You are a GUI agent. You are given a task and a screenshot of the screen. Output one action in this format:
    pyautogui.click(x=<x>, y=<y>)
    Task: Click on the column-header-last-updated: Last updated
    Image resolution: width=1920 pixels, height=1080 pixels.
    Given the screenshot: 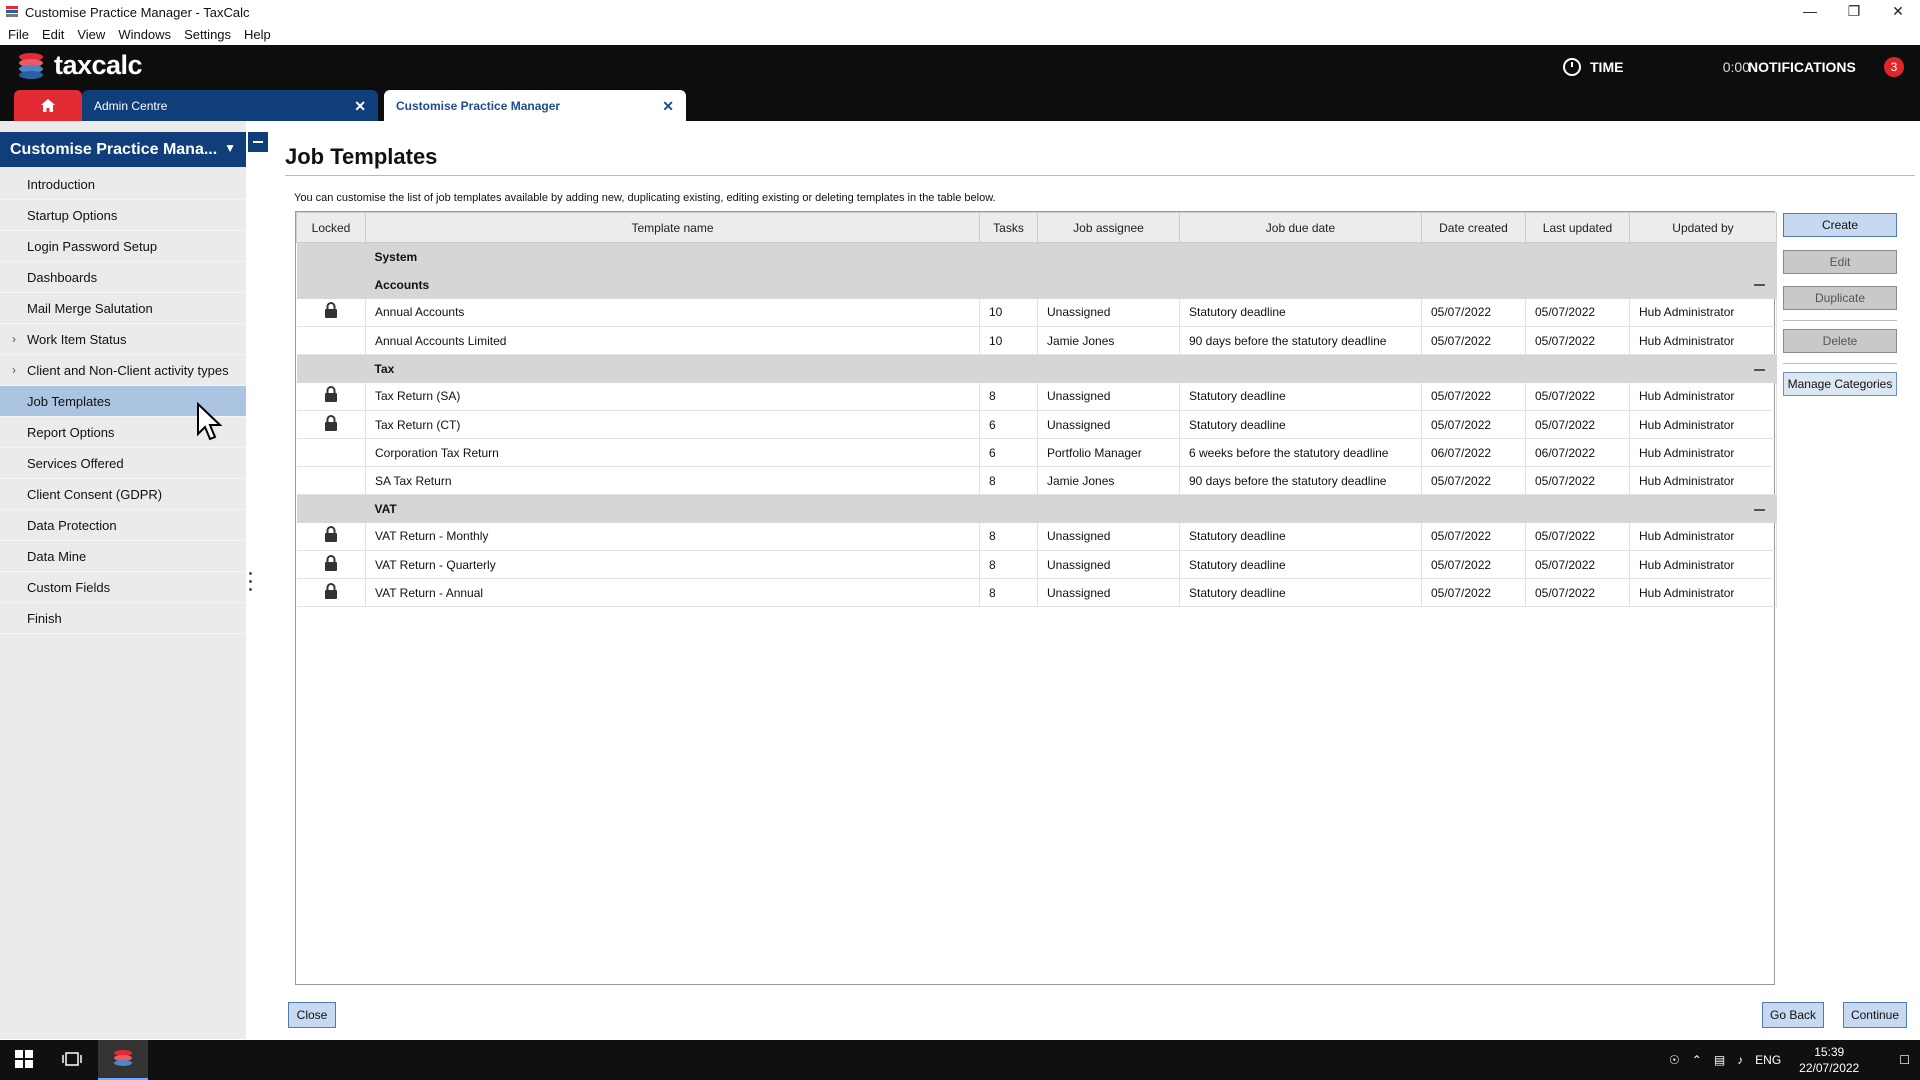 What is the action you would take?
    pyautogui.click(x=1577, y=227)
    